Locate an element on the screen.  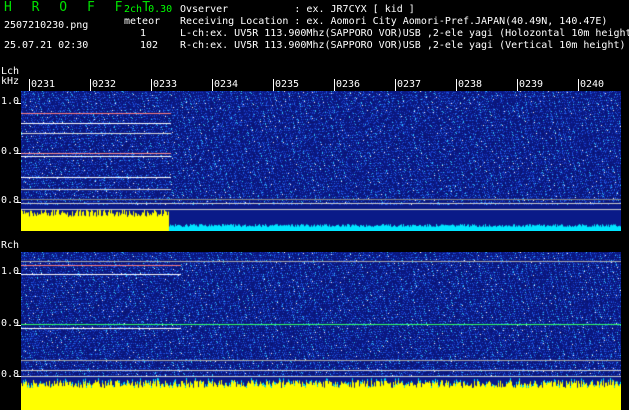
meteor-label: meteor is located at coordinates (142, 21).